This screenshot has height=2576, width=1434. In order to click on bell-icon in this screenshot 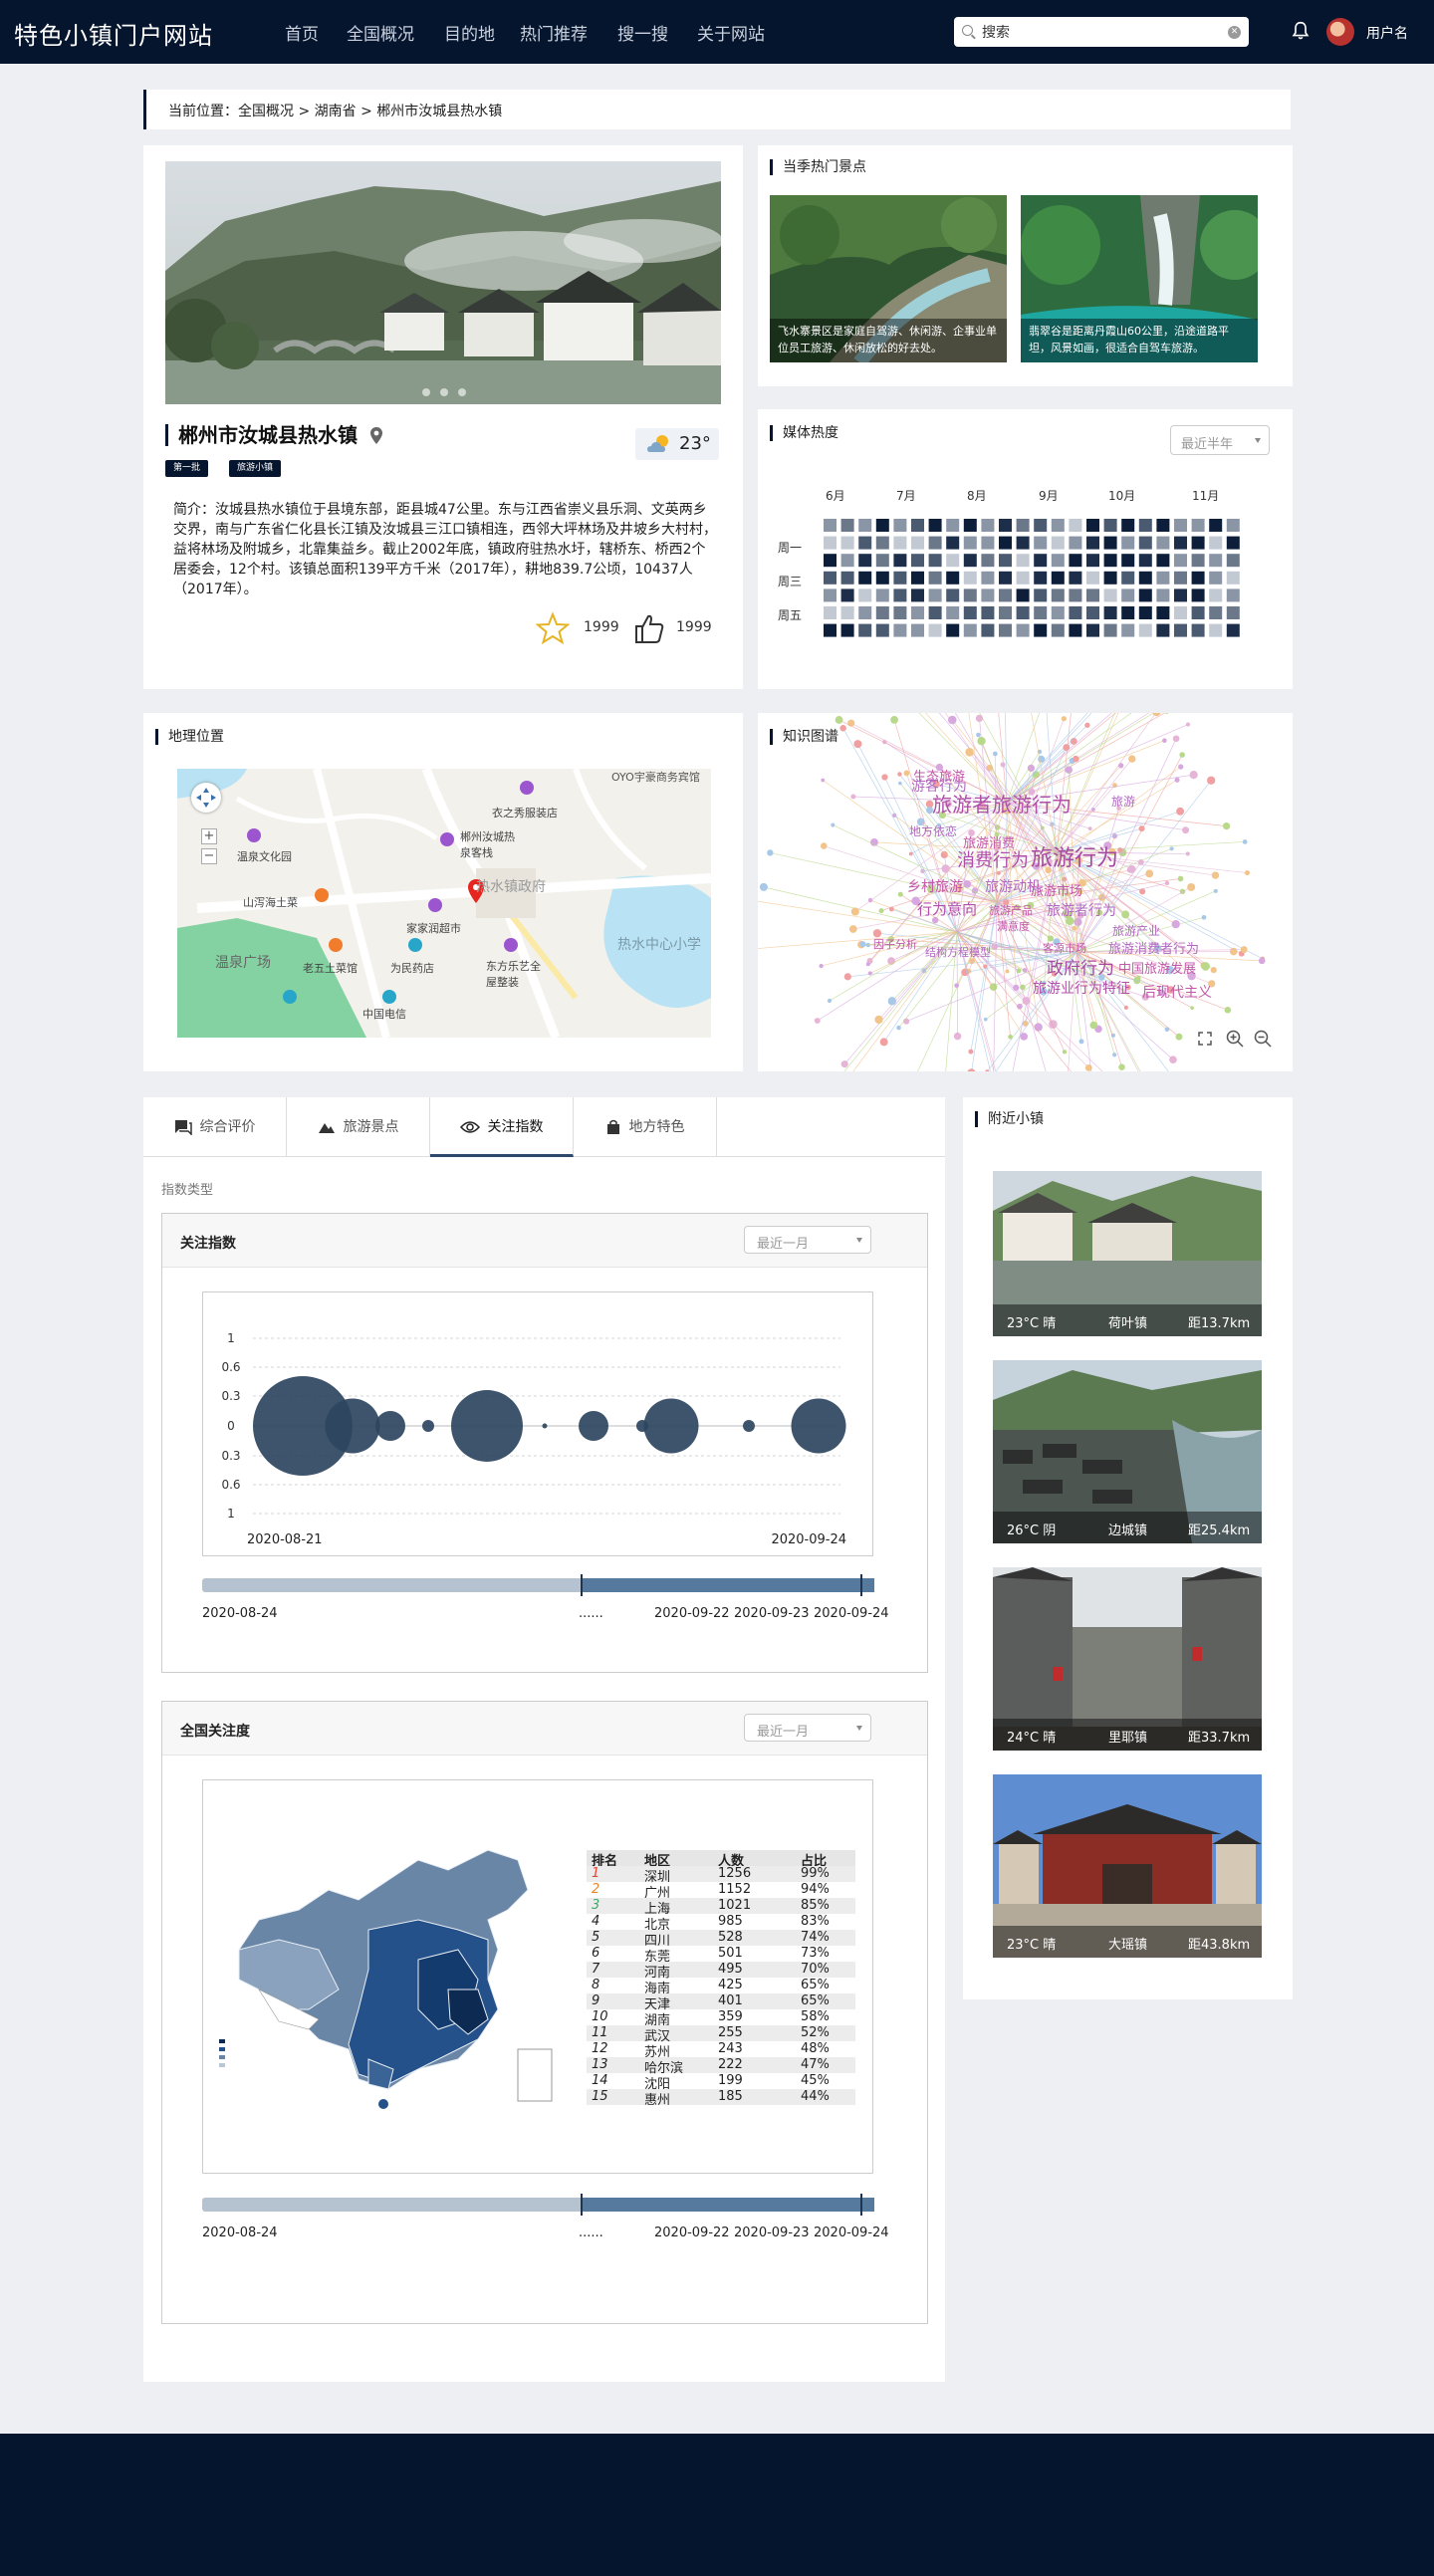, I will do `click(1301, 31)`.